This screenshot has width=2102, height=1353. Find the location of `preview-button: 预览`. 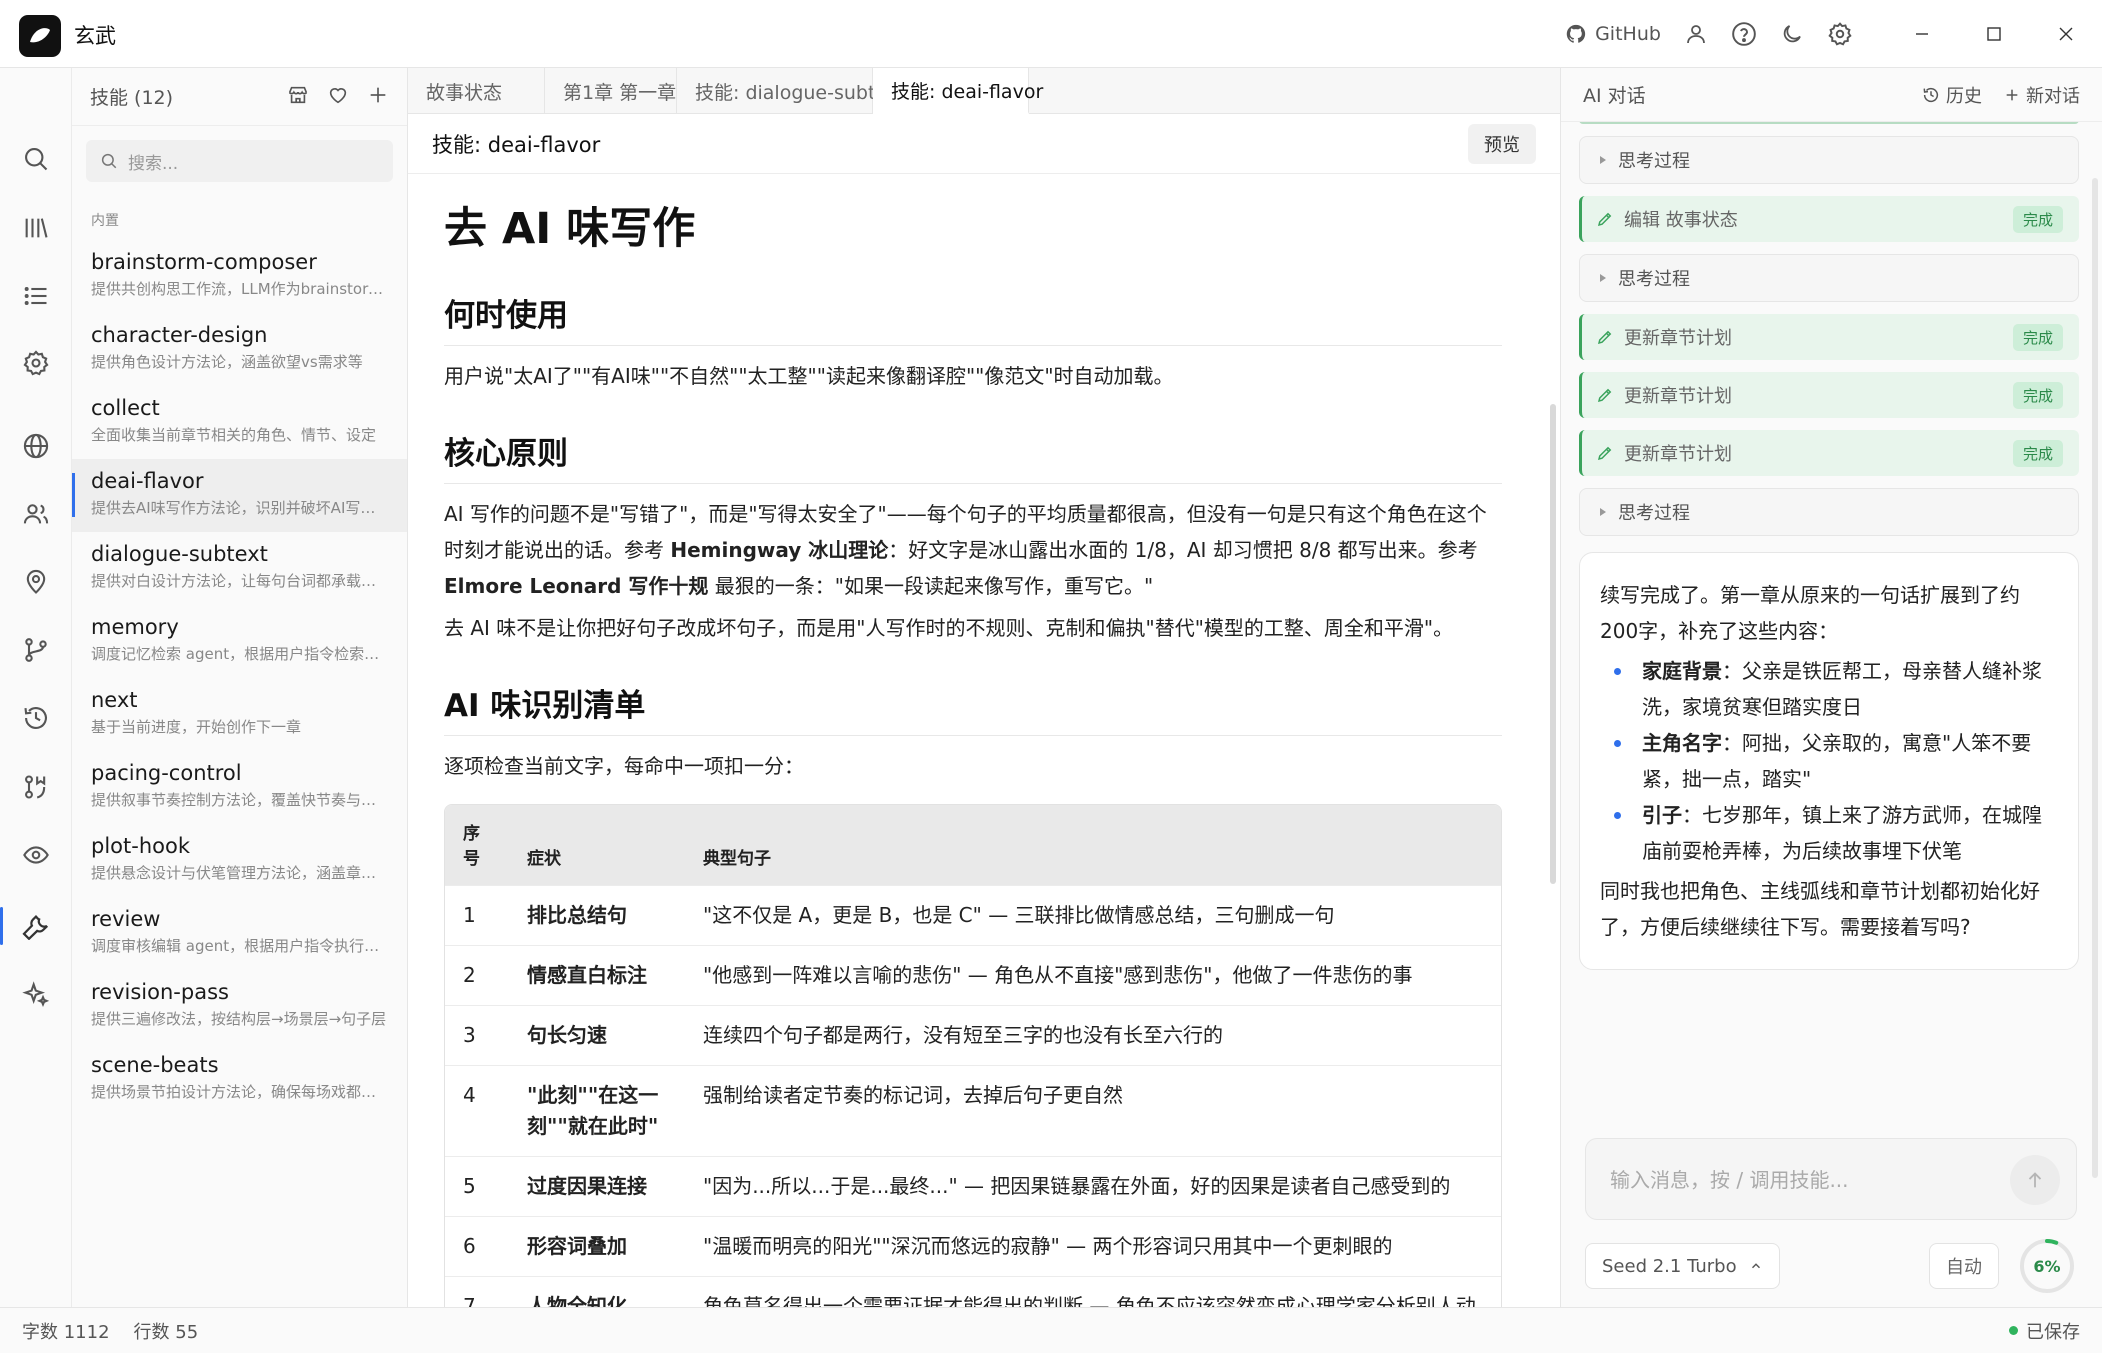

preview-button: 预览 is located at coordinates (1502, 143).